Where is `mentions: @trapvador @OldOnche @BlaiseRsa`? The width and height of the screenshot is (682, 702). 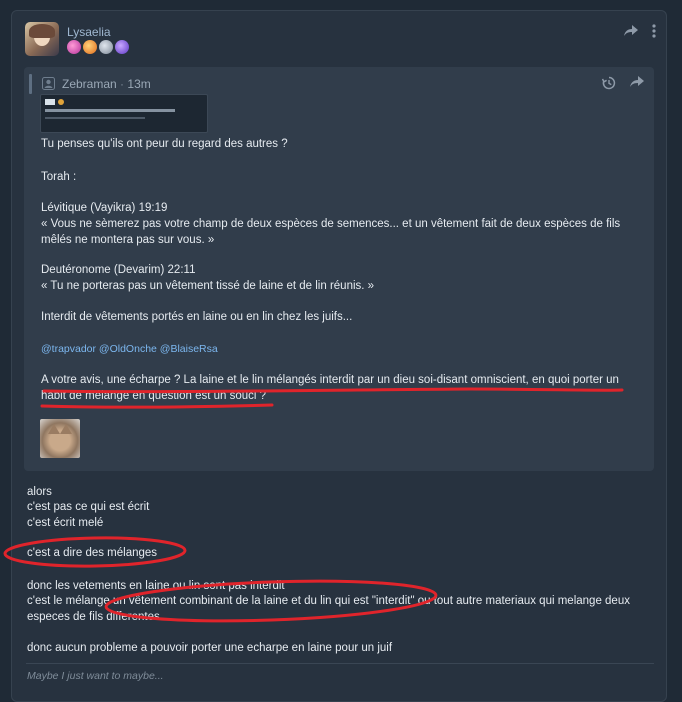 mentions: @trapvador @OldOnche @BlaiseRsa is located at coordinates (129, 349).